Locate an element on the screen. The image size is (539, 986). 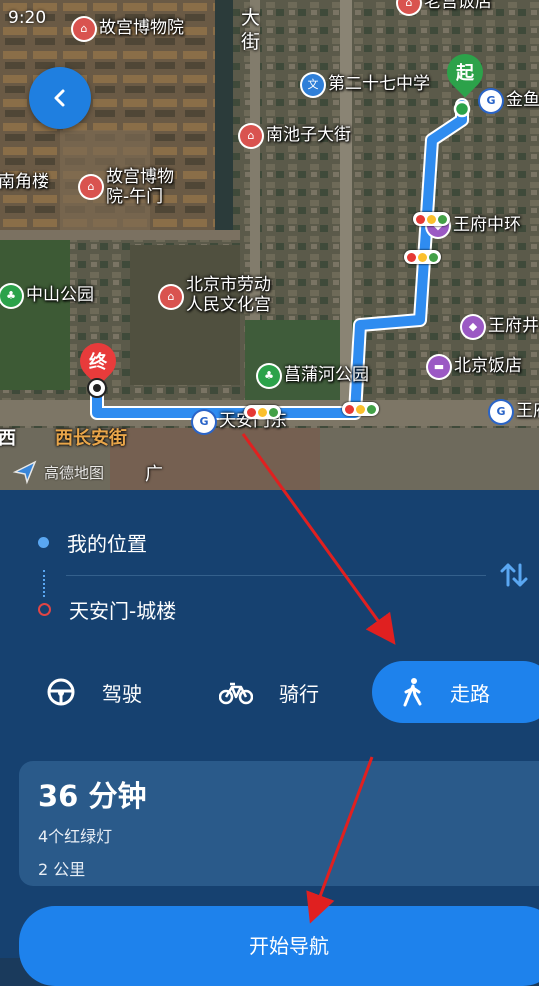
destination-row: 天安门-城楼 is located at coordinates (107, 609).